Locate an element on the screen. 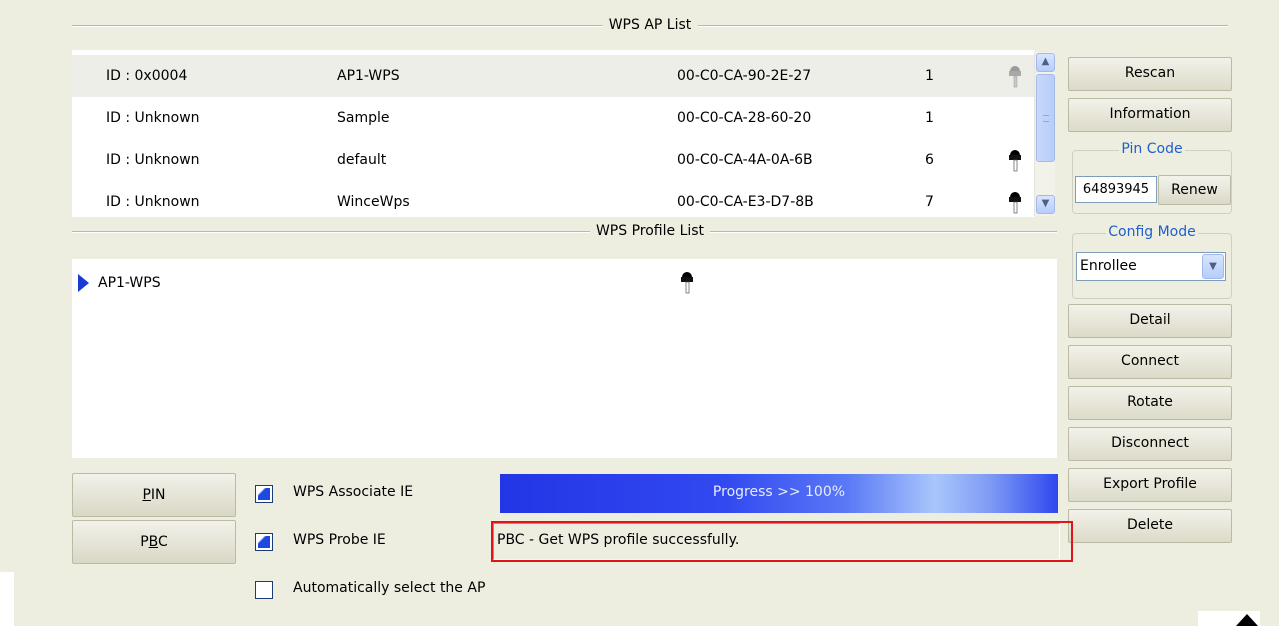  ap-mac: 00-C0-CA-28-60-20 is located at coordinates (744, 118).